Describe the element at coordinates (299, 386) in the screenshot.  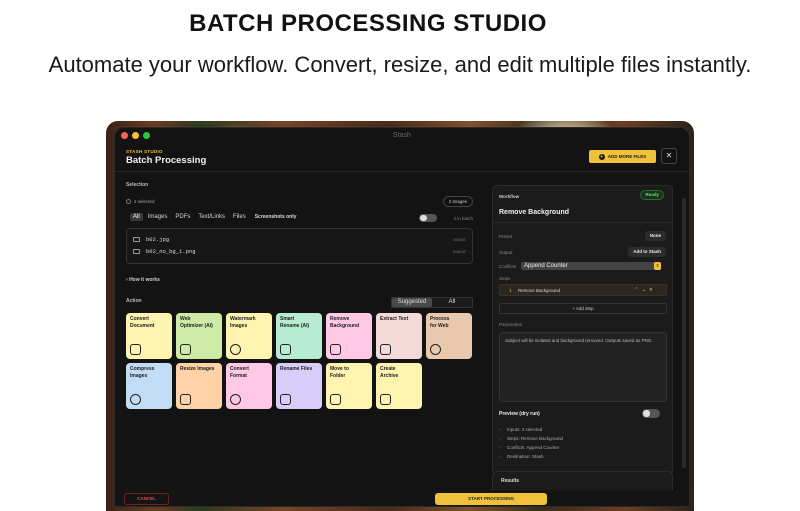
I see `action-tile-rename-files: Rename Files` at that location.